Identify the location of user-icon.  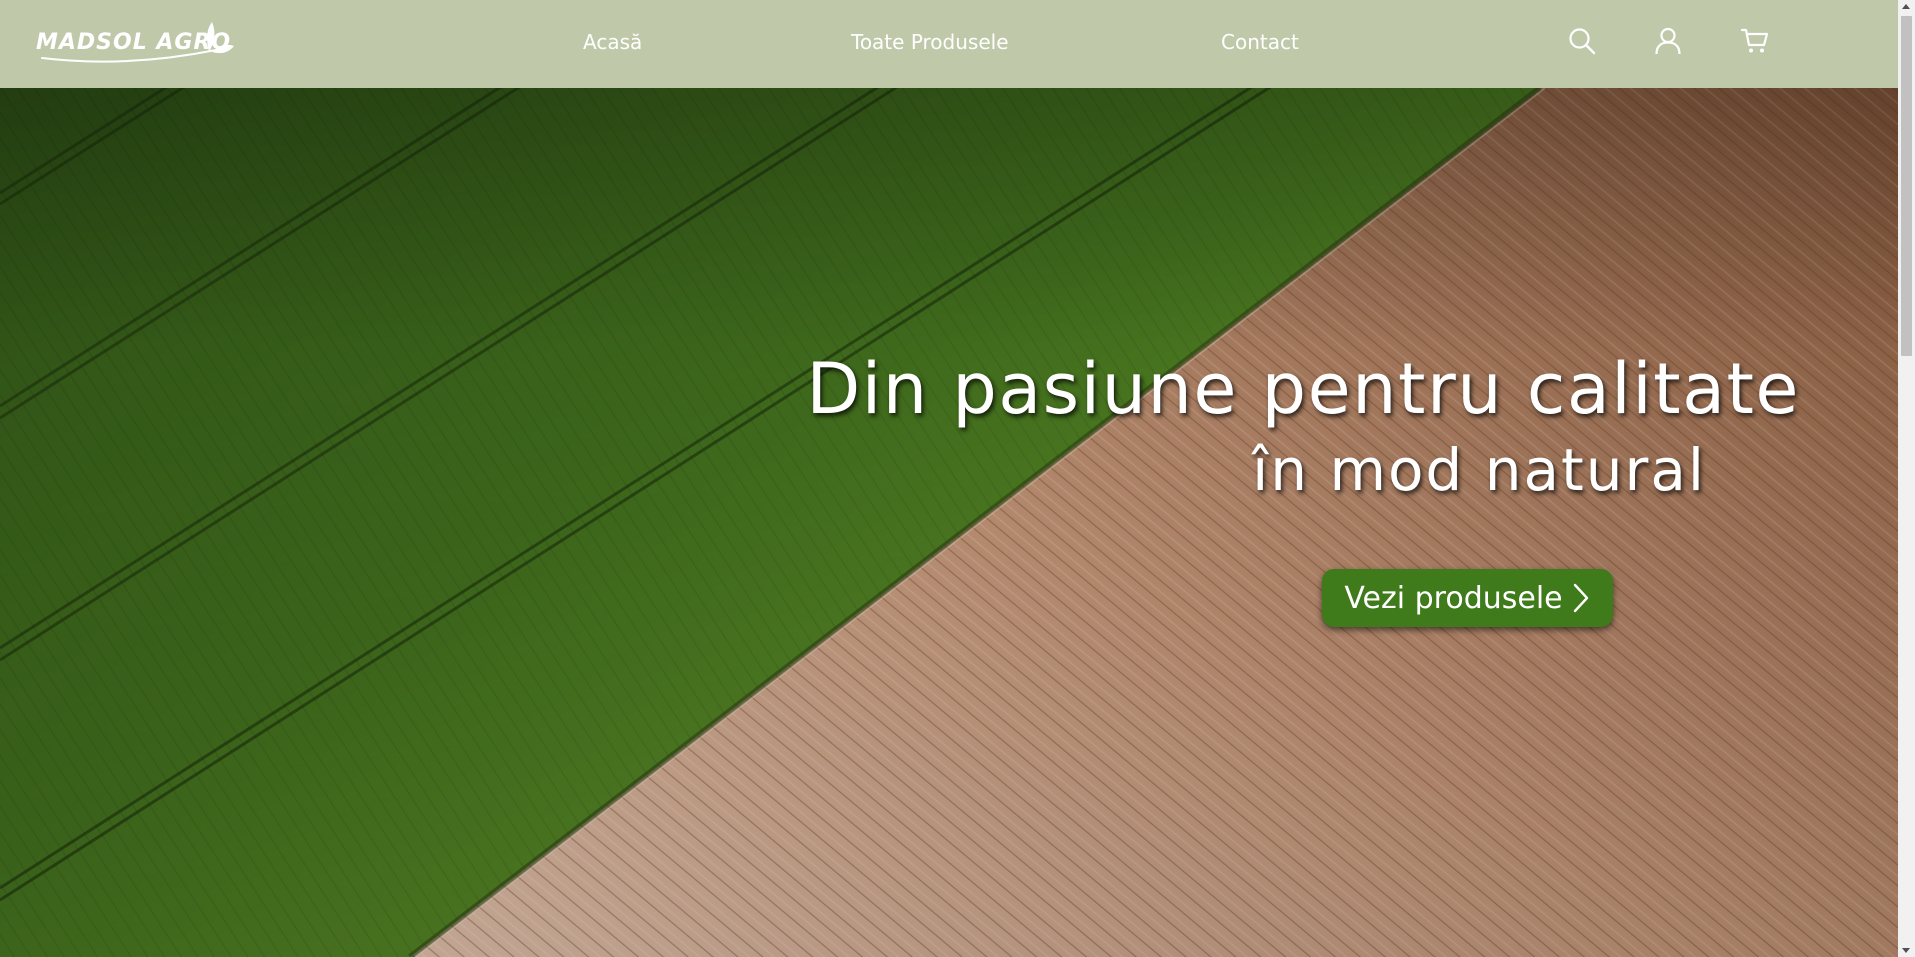
(1668, 41).